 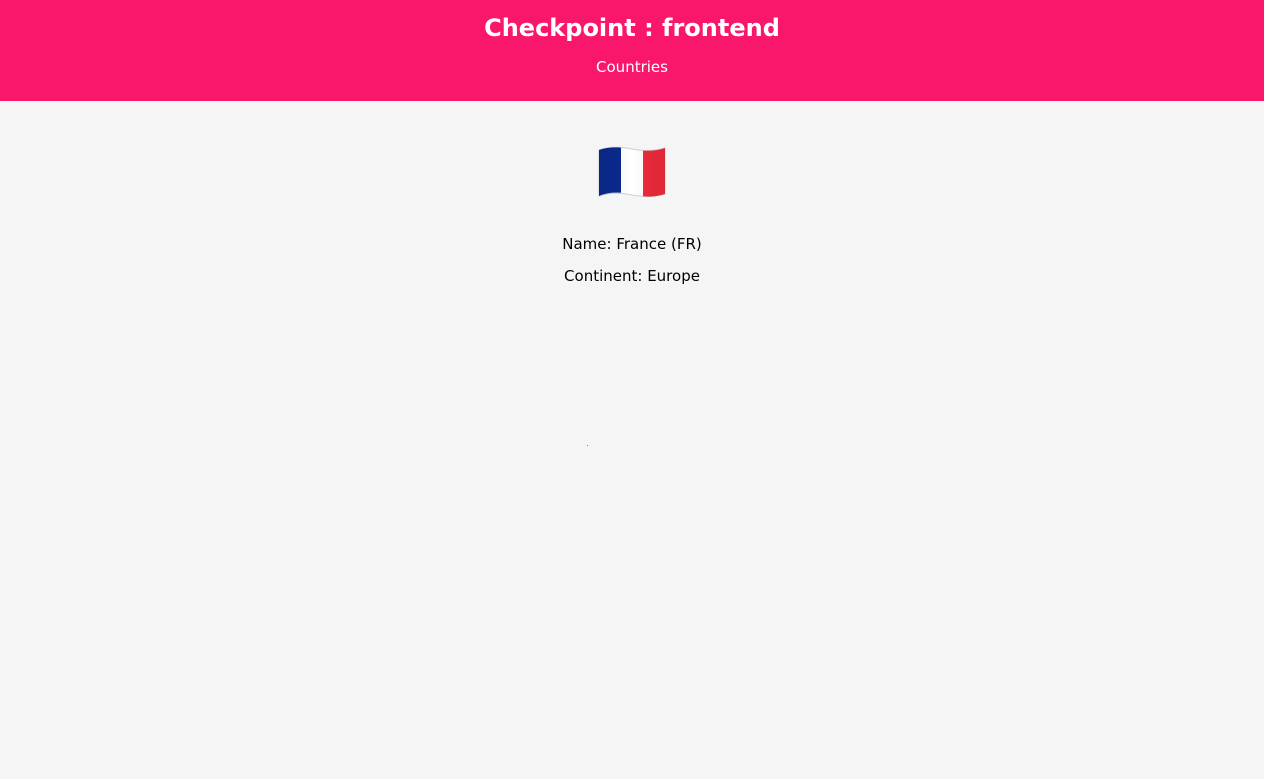 I want to click on app-title: Checkpoint : frontend, so click(x=632, y=28).